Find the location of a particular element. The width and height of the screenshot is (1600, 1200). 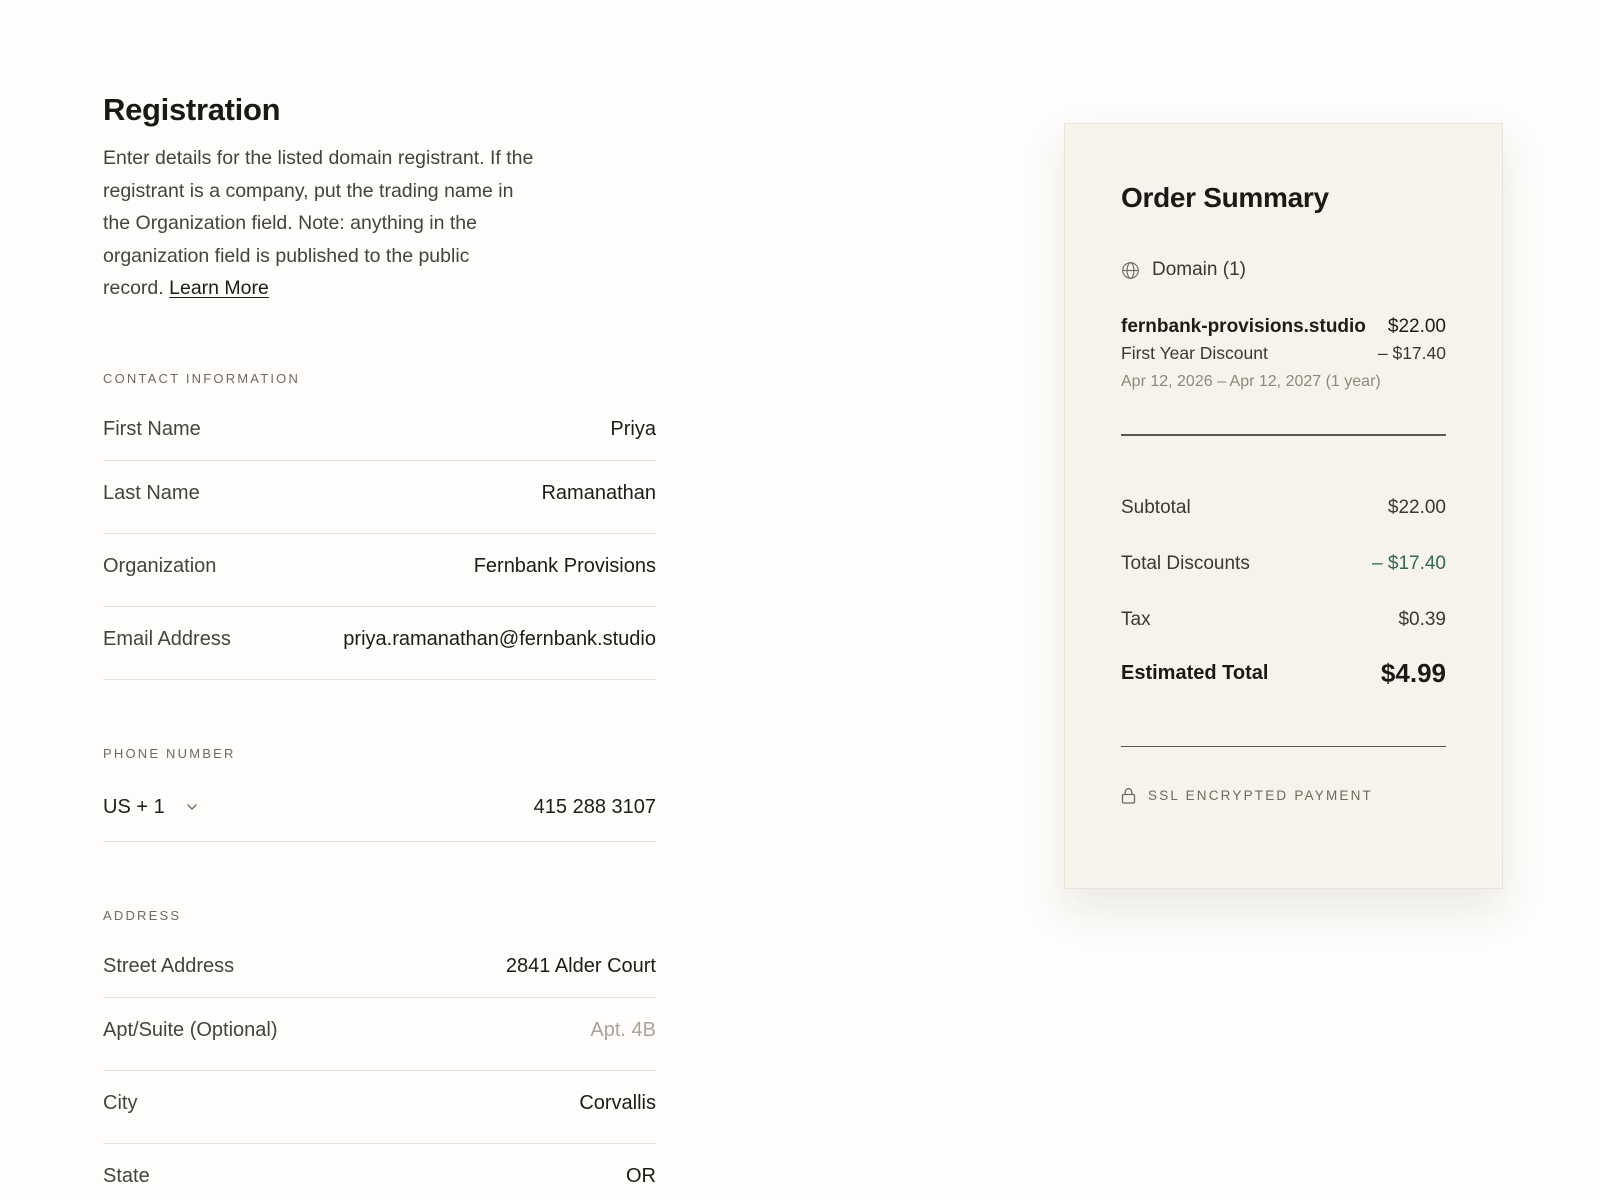

total-discounts-label: Total Discounts is located at coordinates (1185, 563).